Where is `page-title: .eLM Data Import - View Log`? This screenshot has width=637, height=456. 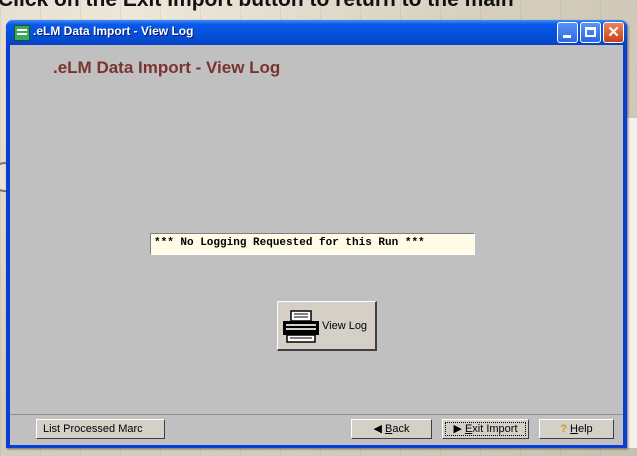
page-title: .eLM Data Import - View Log is located at coordinates (167, 67).